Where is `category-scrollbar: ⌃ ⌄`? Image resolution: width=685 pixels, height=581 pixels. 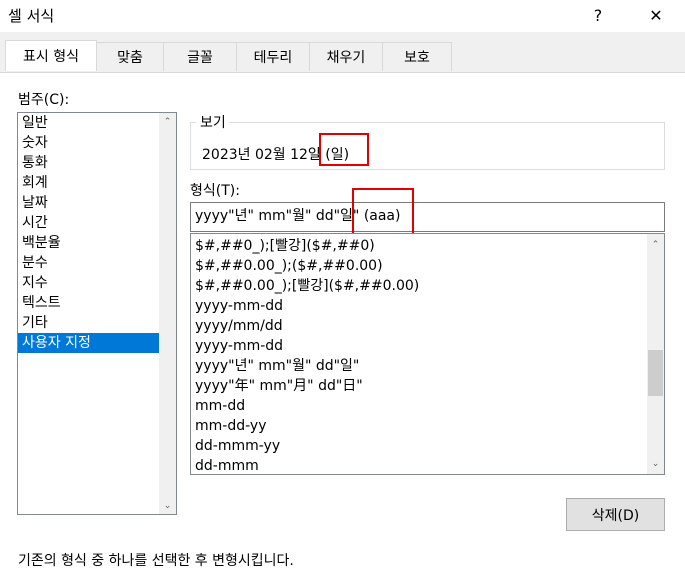
category-scrollbar: ⌃ ⌄ is located at coordinates (167, 313).